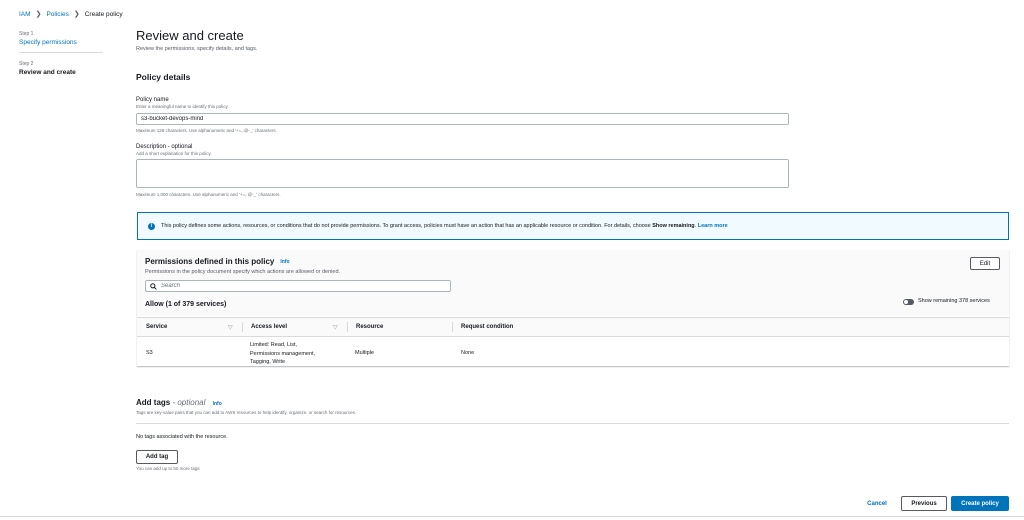 The width and height of the screenshot is (1024, 520). What do you see at coordinates (61, 52) in the screenshot?
I see `step-divider` at bounding box center [61, 52].